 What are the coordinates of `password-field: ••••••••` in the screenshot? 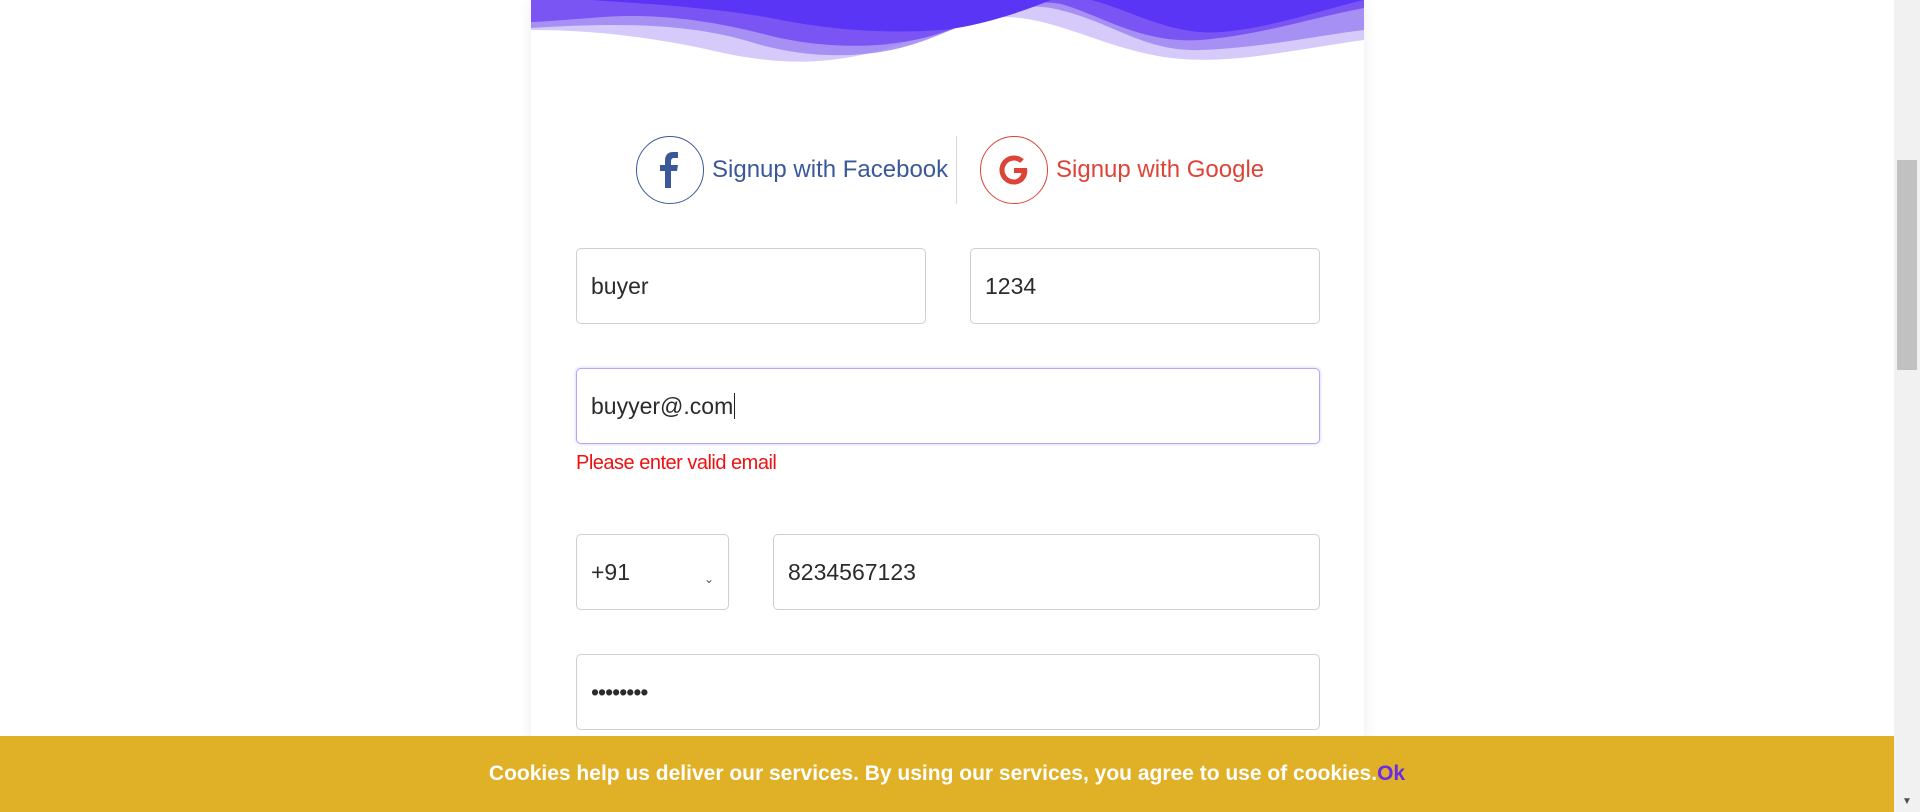 It's located at (948, 692).